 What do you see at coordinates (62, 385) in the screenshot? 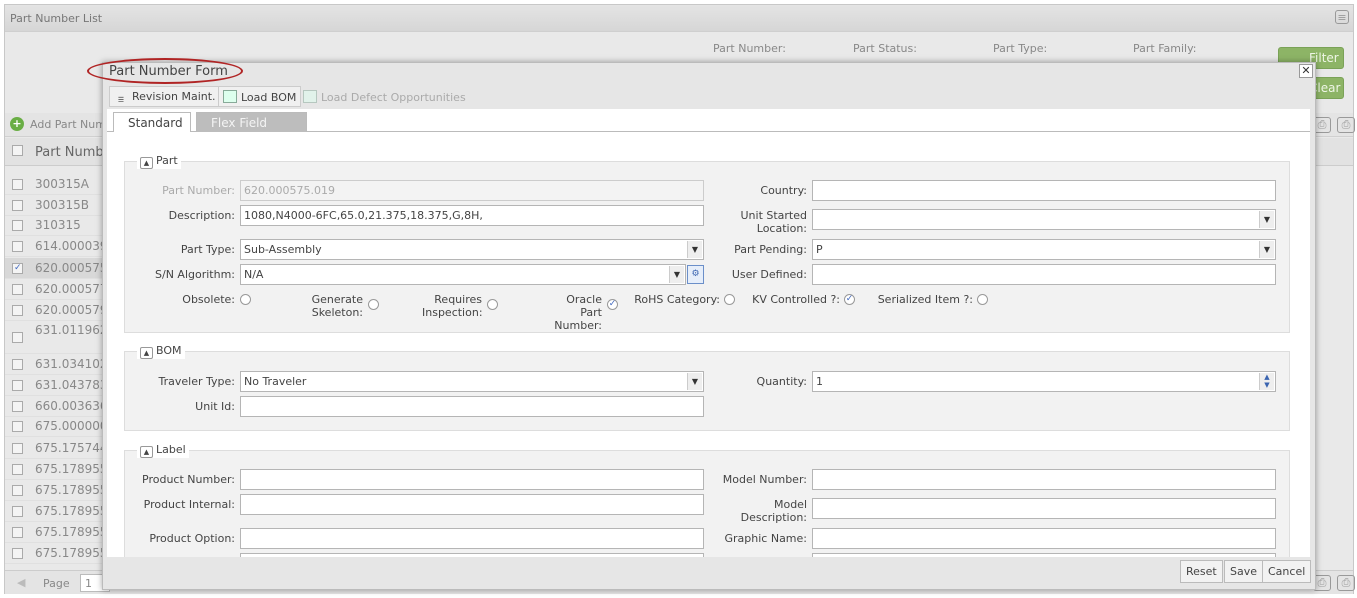
I see `table-row: 631.043783.0` at bounding box center [62, 385].